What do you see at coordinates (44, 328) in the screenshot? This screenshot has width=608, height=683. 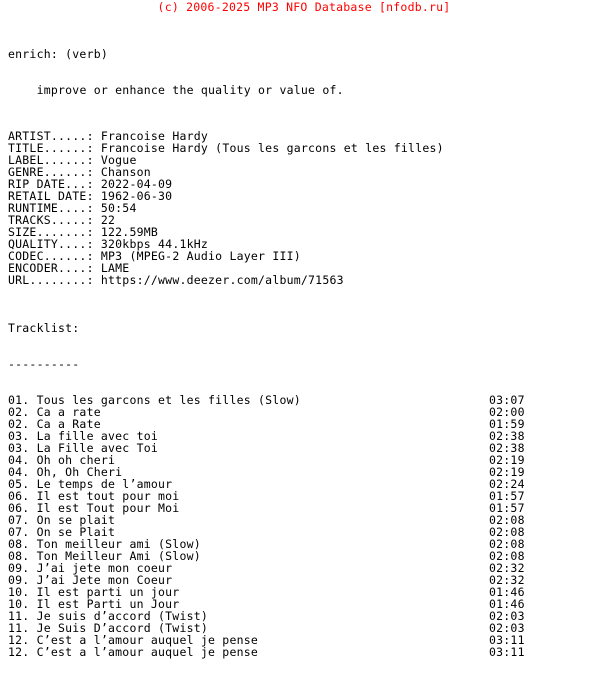 I see `tracklist-heading: Tracklist:` at bounding box center [44, 328].